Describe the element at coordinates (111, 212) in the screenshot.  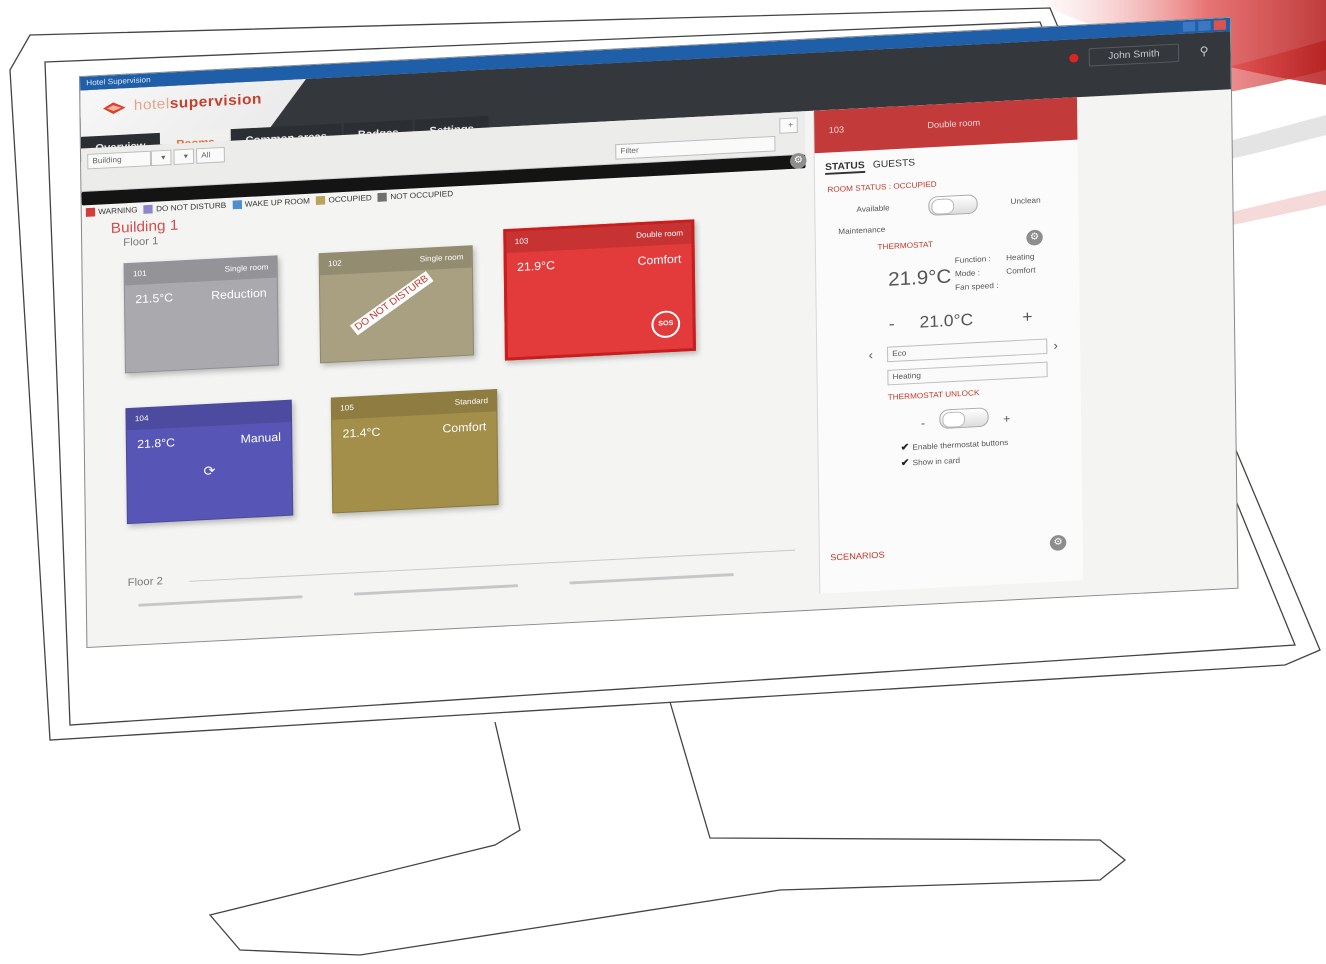
I see `legend-warning: WARNING` at that location.